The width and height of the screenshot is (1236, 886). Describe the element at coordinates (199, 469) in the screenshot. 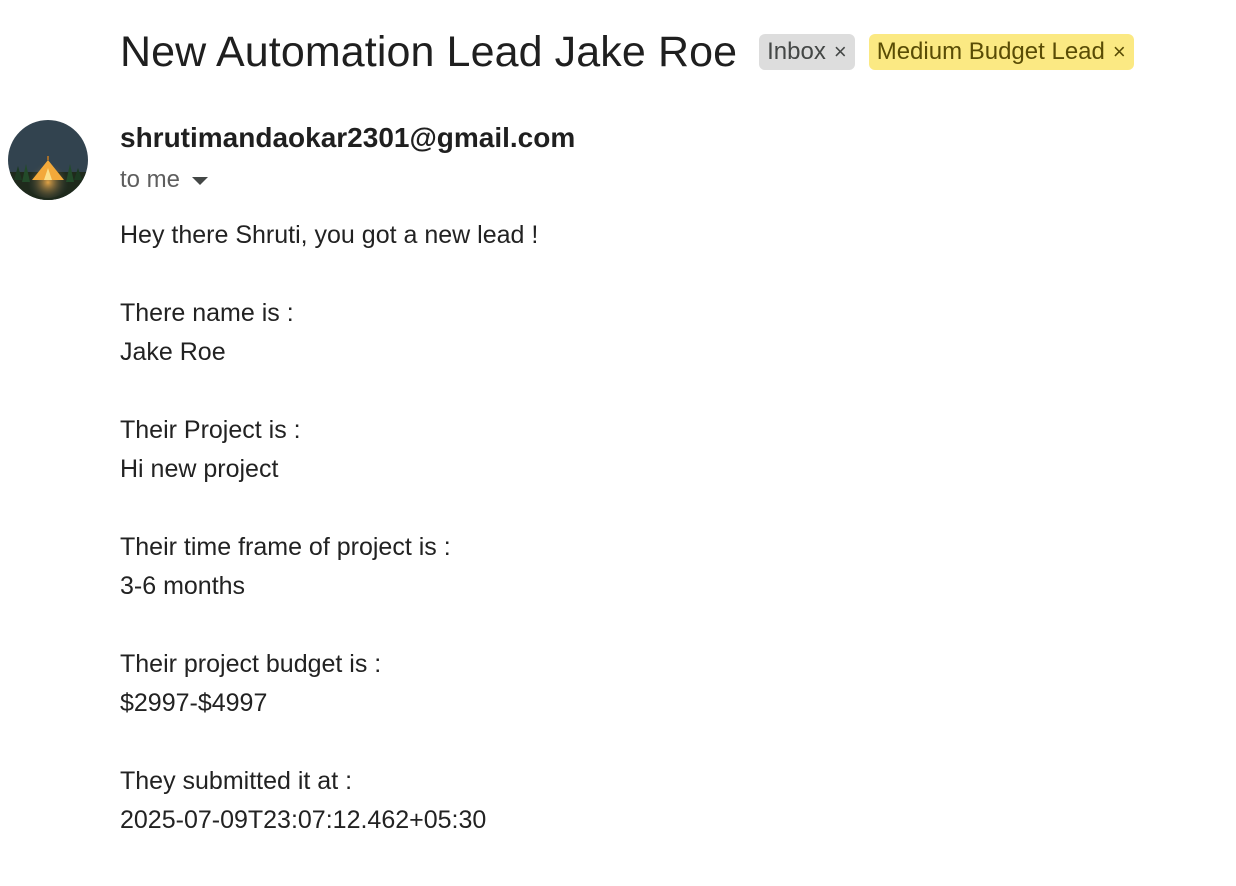

I see `project-value: Hi new project` at that location.